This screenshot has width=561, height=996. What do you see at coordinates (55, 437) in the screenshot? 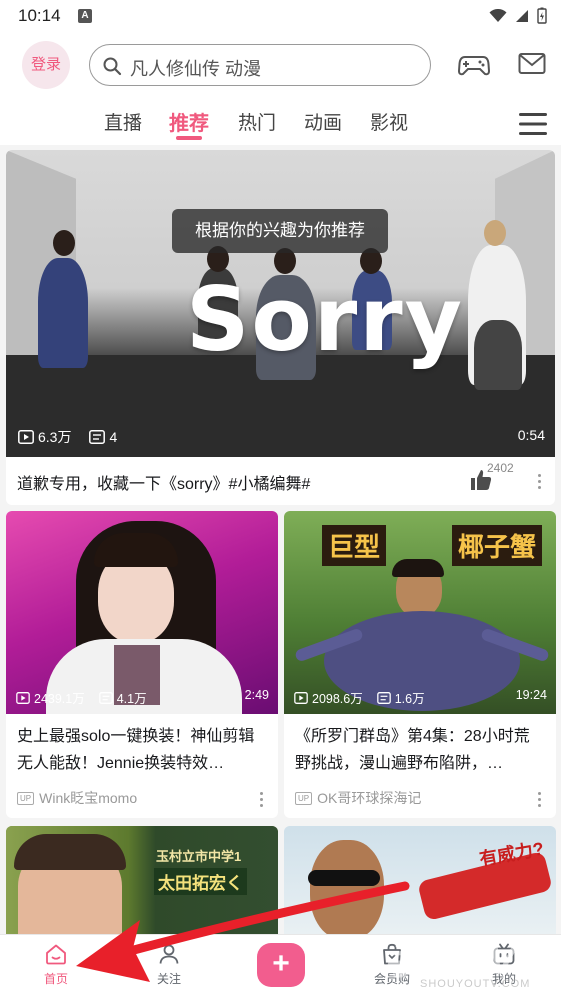
I see `featured-views: 6.3万` at bounding box center [55, 437].